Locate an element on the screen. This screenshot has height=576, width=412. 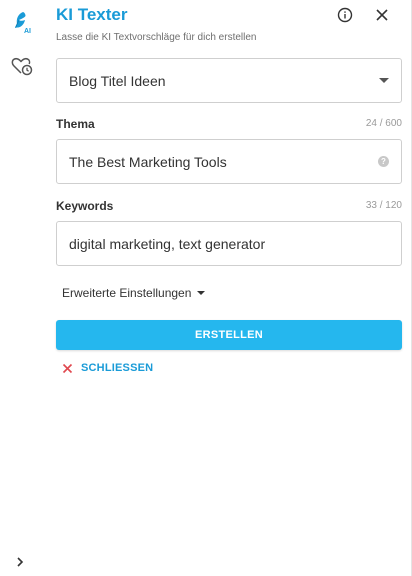
left-rail: AI is located at coordinates (21, 288).